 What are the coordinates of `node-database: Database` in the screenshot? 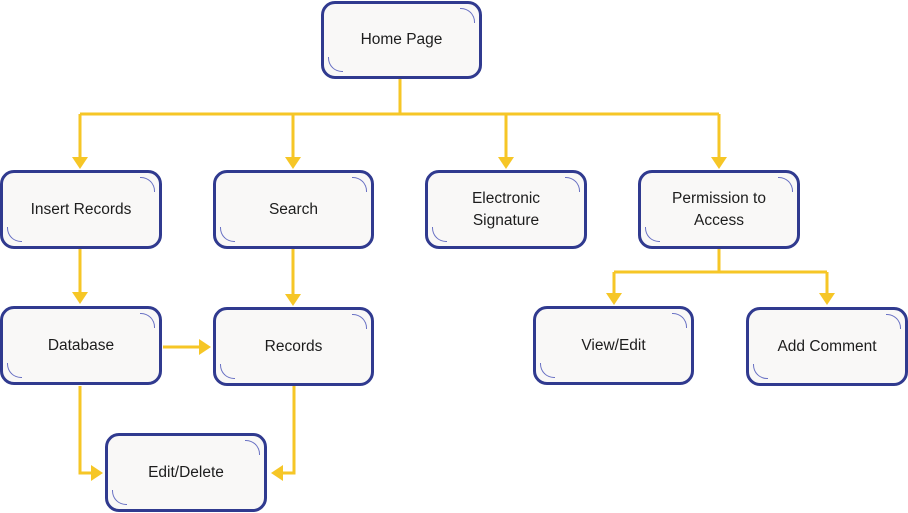 It's located at (81, 345).